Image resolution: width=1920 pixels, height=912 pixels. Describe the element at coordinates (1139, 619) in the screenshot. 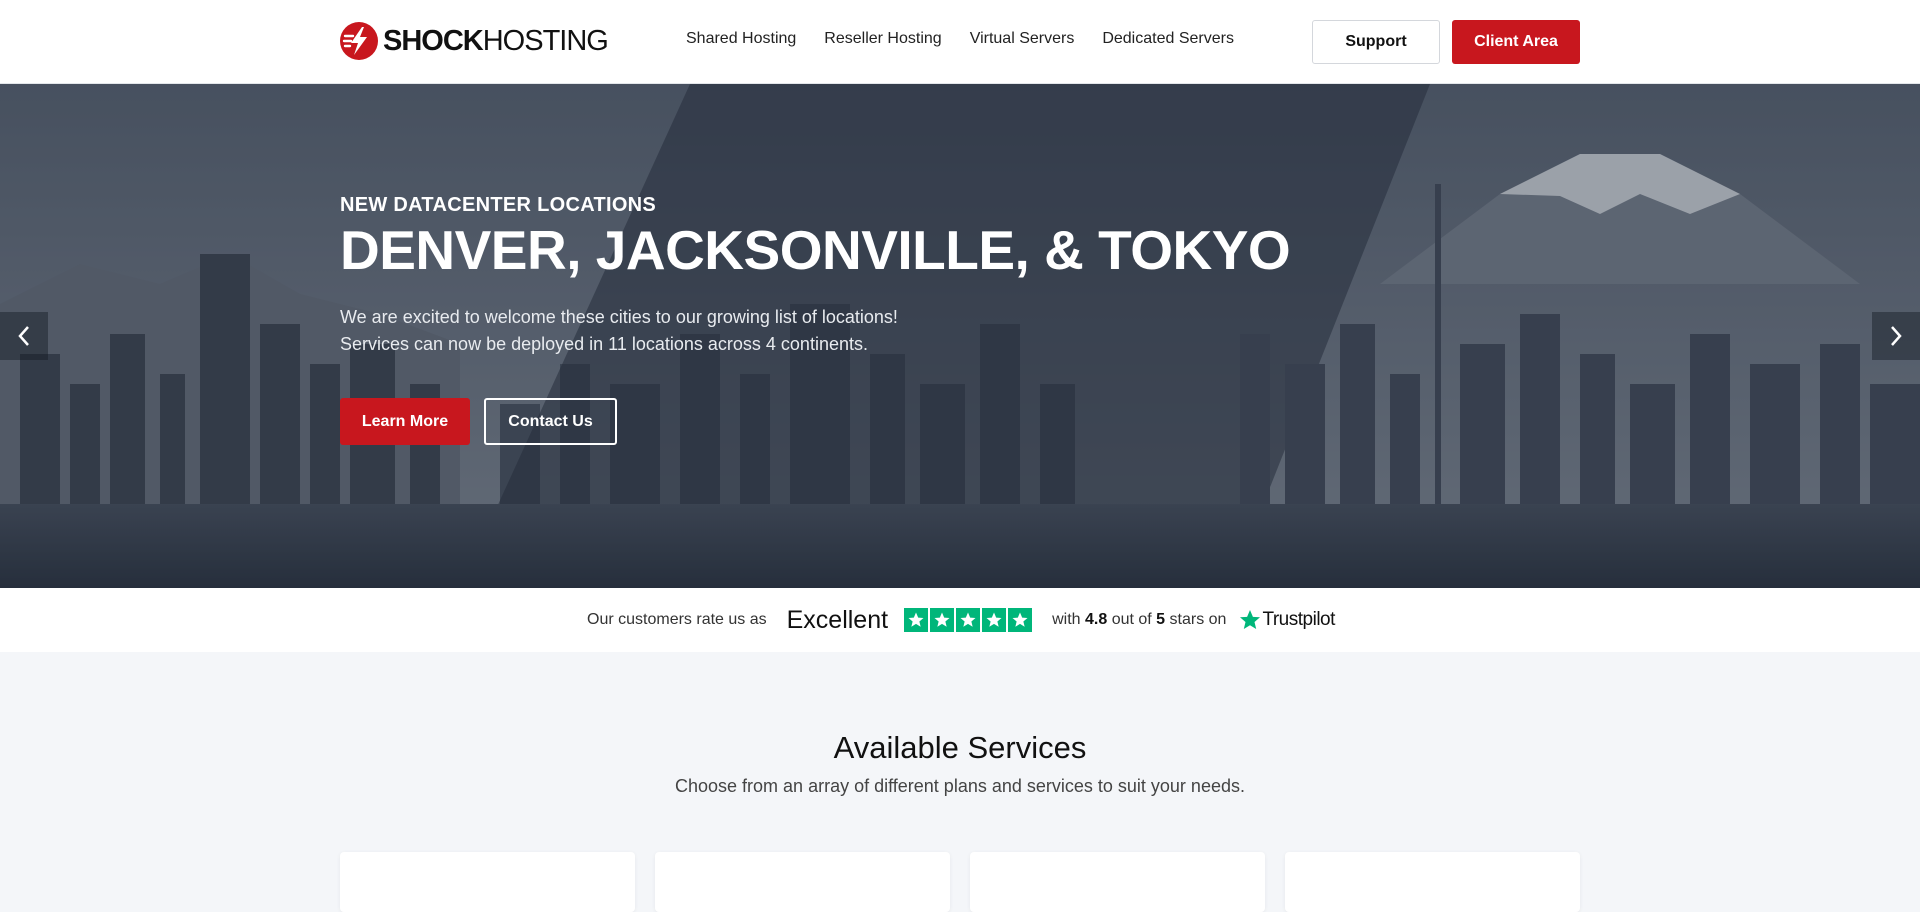

I see `trust-score-text: with 4.8 out of 5 stars on` at that location.